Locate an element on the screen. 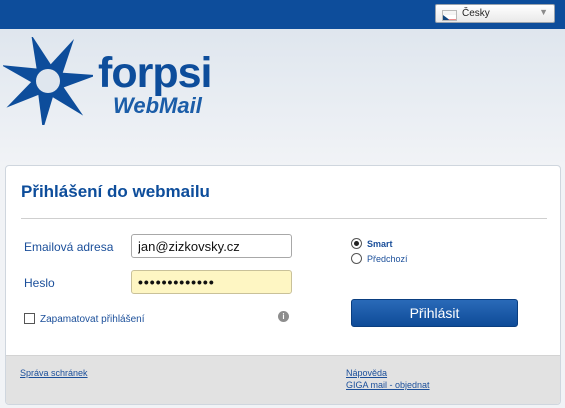 The image size is (565, 408). help-link: Nápověda is located at coordinates (366, 373).